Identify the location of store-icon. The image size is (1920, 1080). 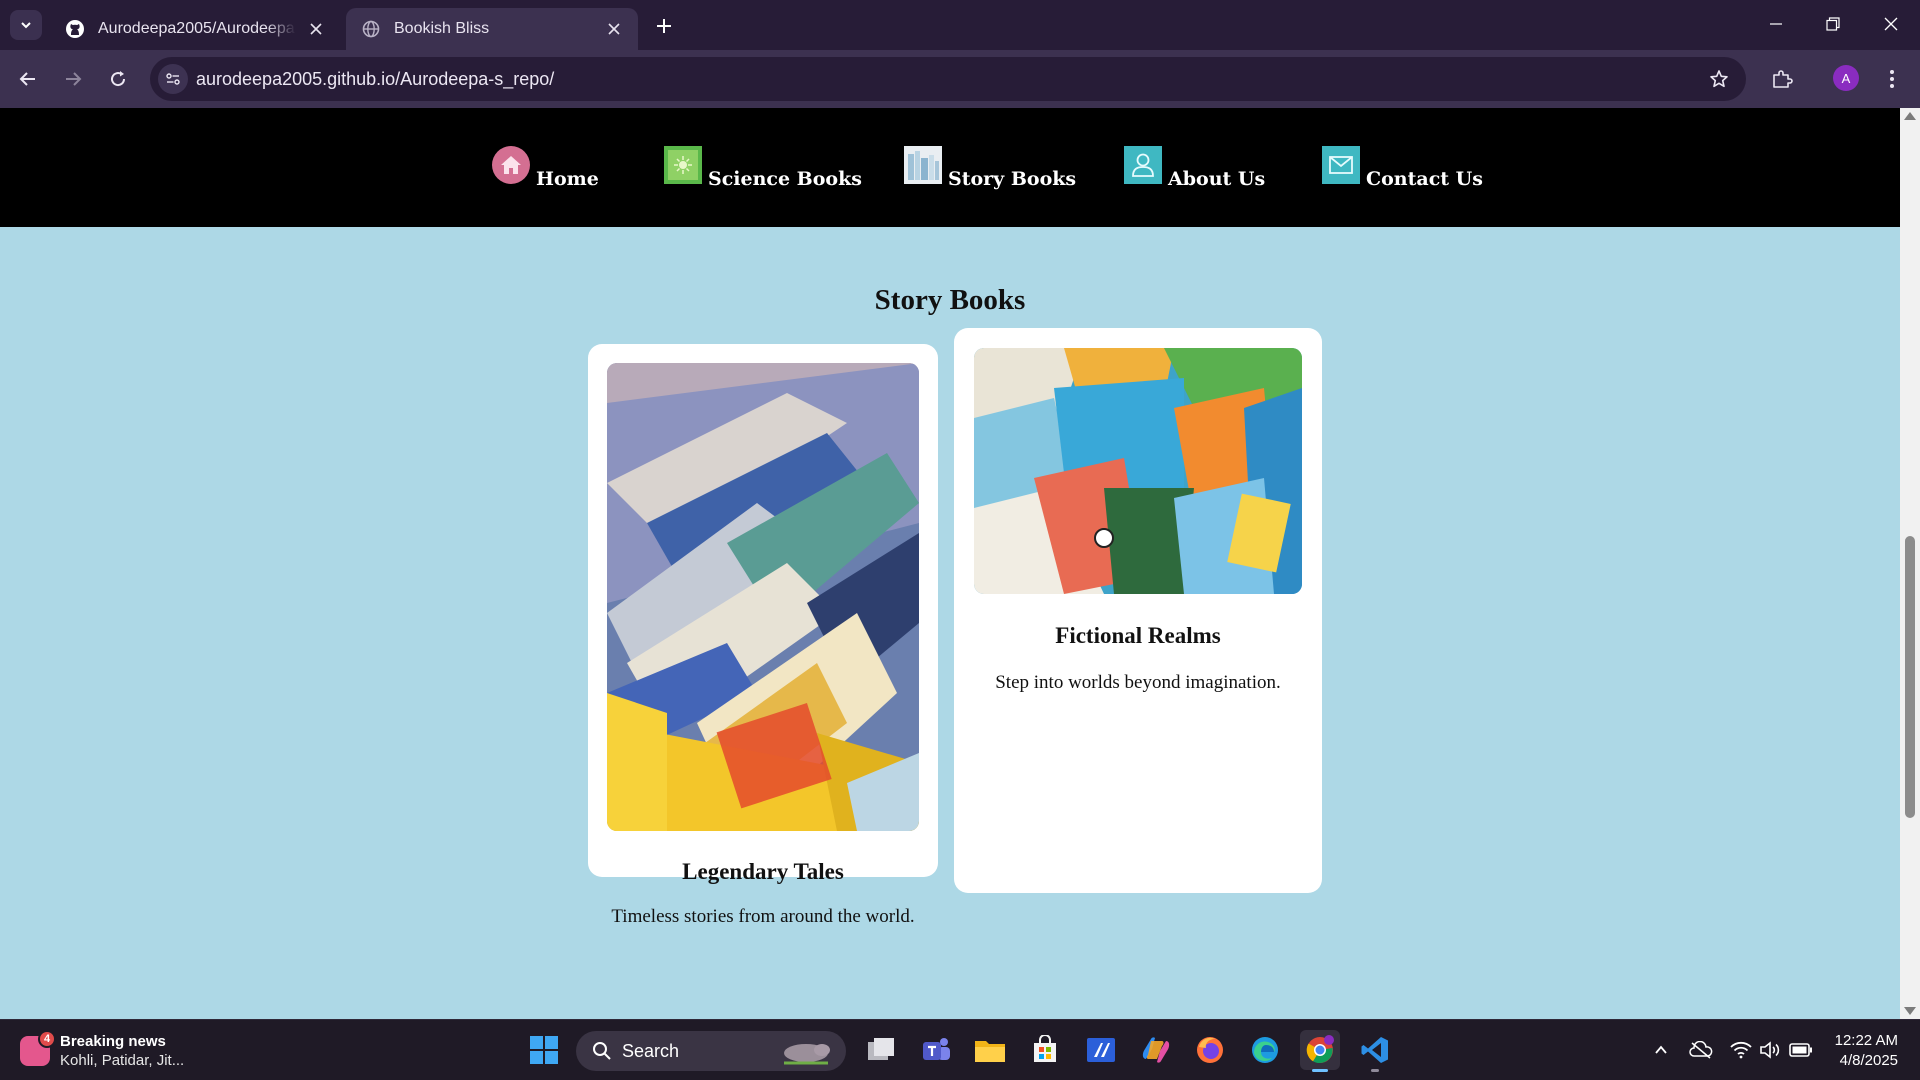
(1045, 1048).